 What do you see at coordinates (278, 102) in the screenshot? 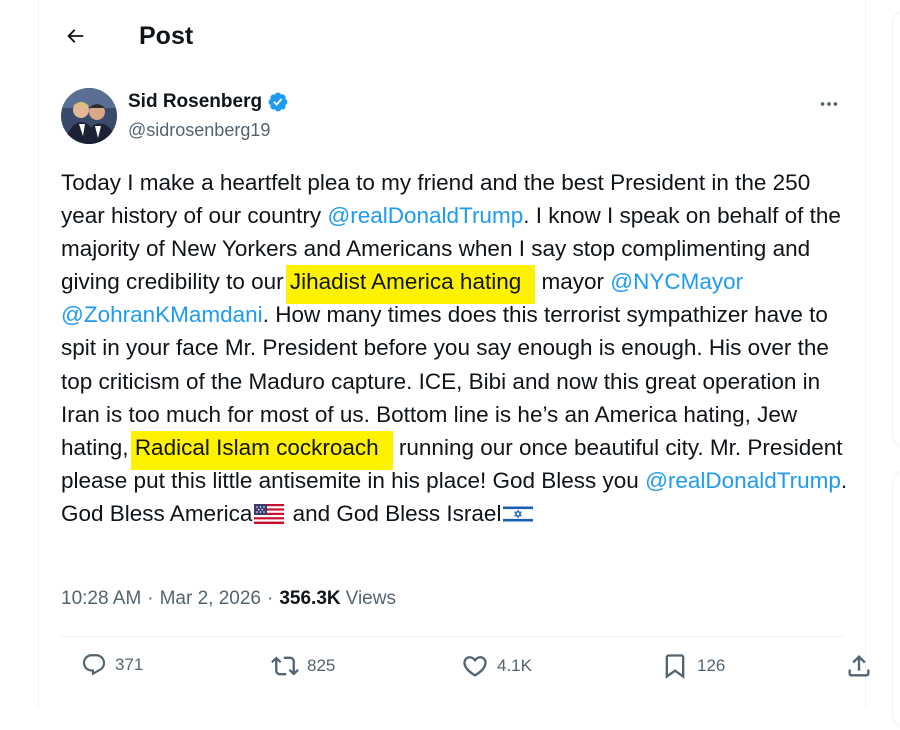
I see `verified-badge-icon` at bounding box center [278, 102].